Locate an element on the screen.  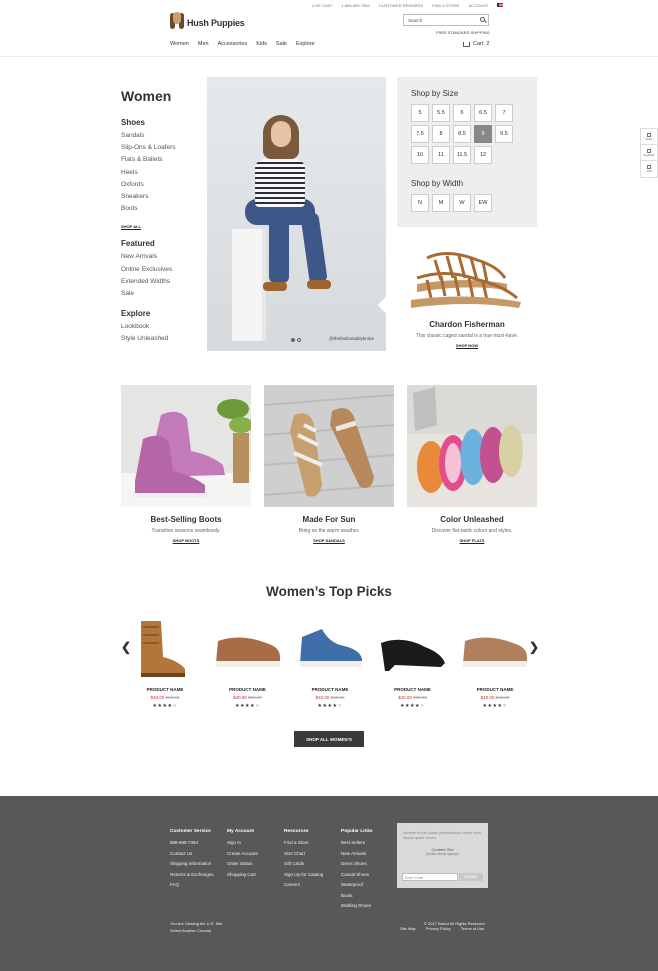
size-option: 11.5 is located at coordinates (462, 155).